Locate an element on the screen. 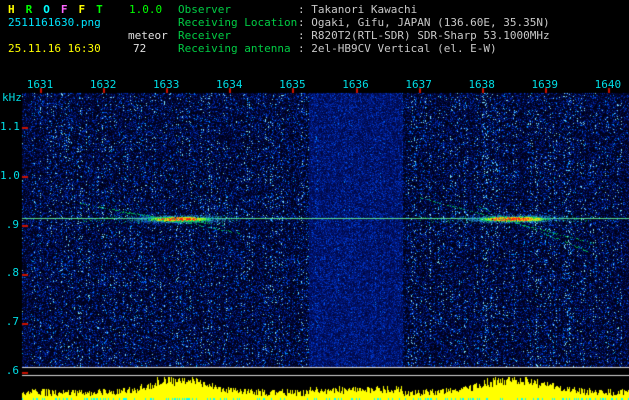 The image size is (629, 400). time-axis-label: 1635 is located at coordinates (292, 84).